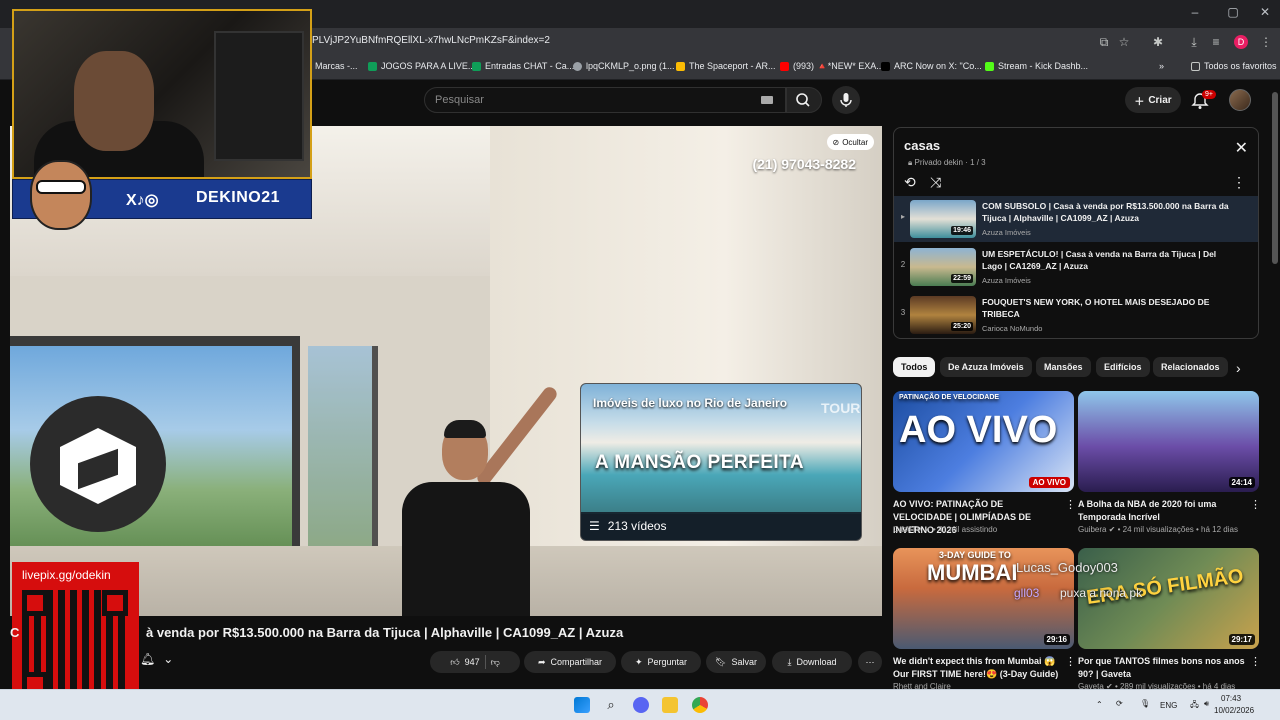 Image resolution: width=1280 pixels, height=720 pixels. I want to click on thumbnail-text: AO VIVO, so click(978, 430).